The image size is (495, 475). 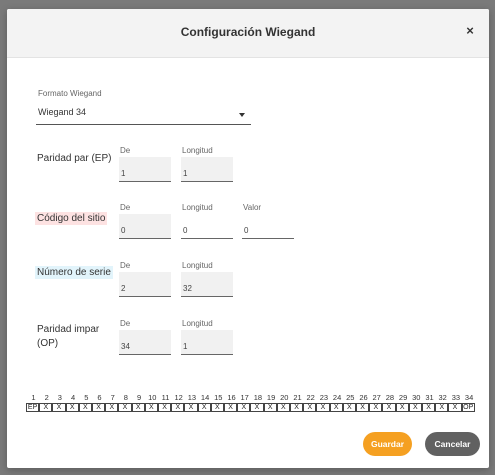 What do you see at coordinates (125, 323) in the screenshot?
I see `odd-parity-from-label: De` at bounding box center [125, 323].